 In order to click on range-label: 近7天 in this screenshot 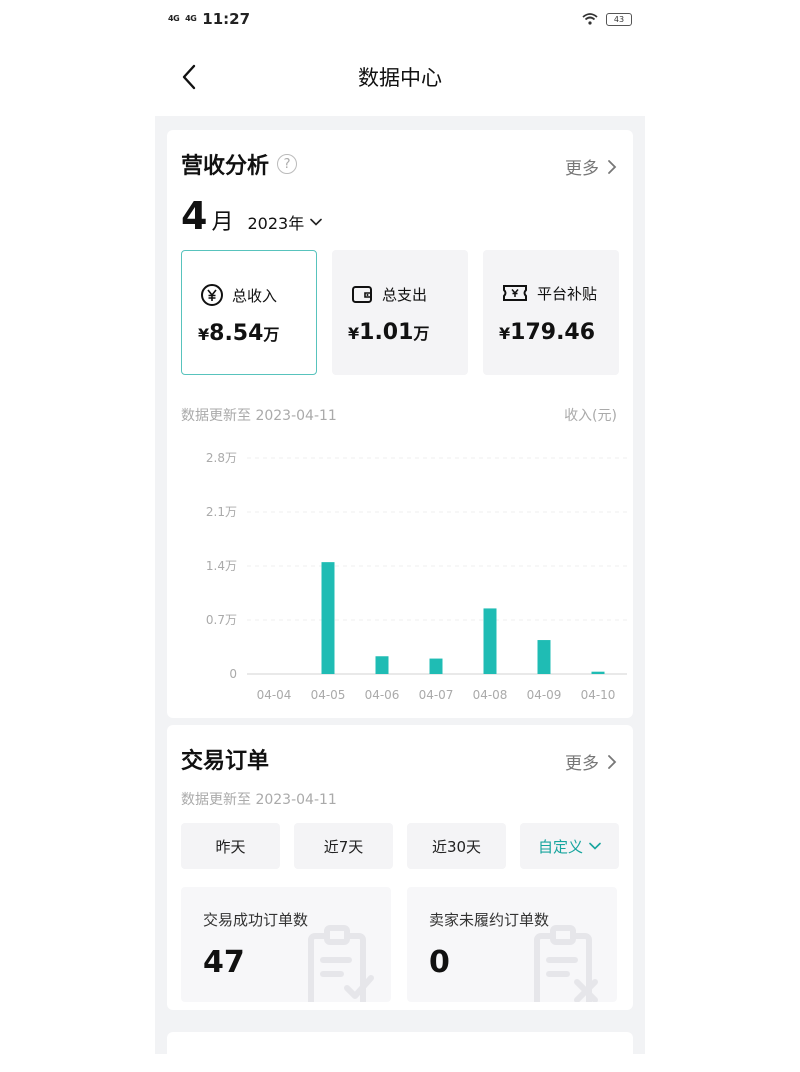, I will do `click(343, 846)`.